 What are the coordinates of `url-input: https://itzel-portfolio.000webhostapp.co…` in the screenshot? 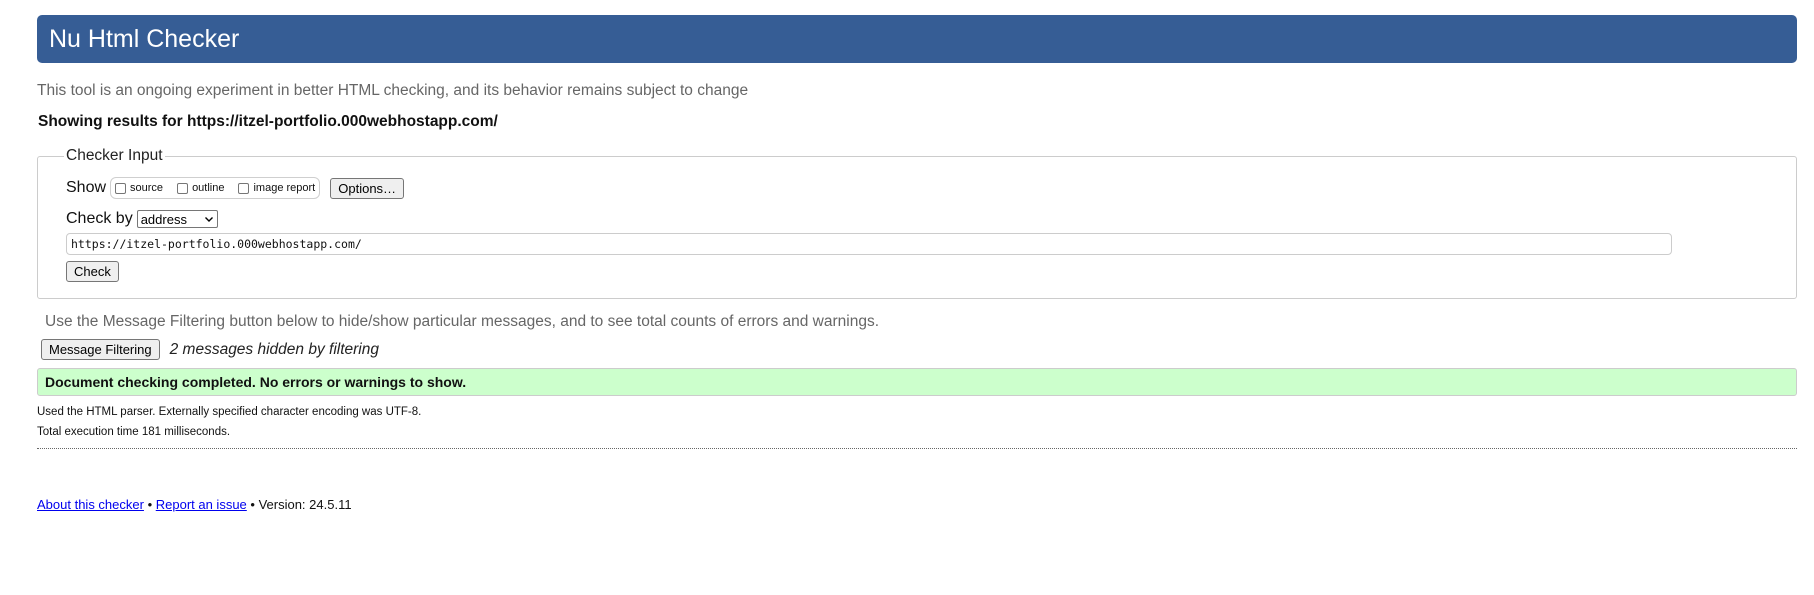 It's located at (869, 244).